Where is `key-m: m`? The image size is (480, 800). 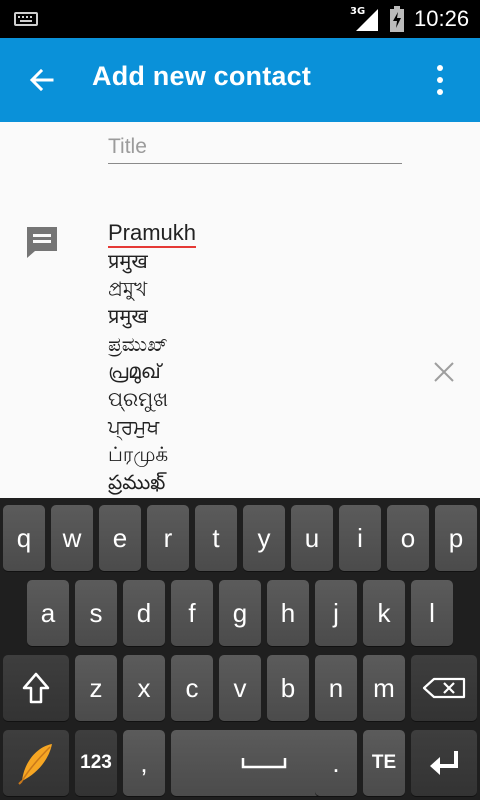 key-m: m is located at coordinates (384, 688).